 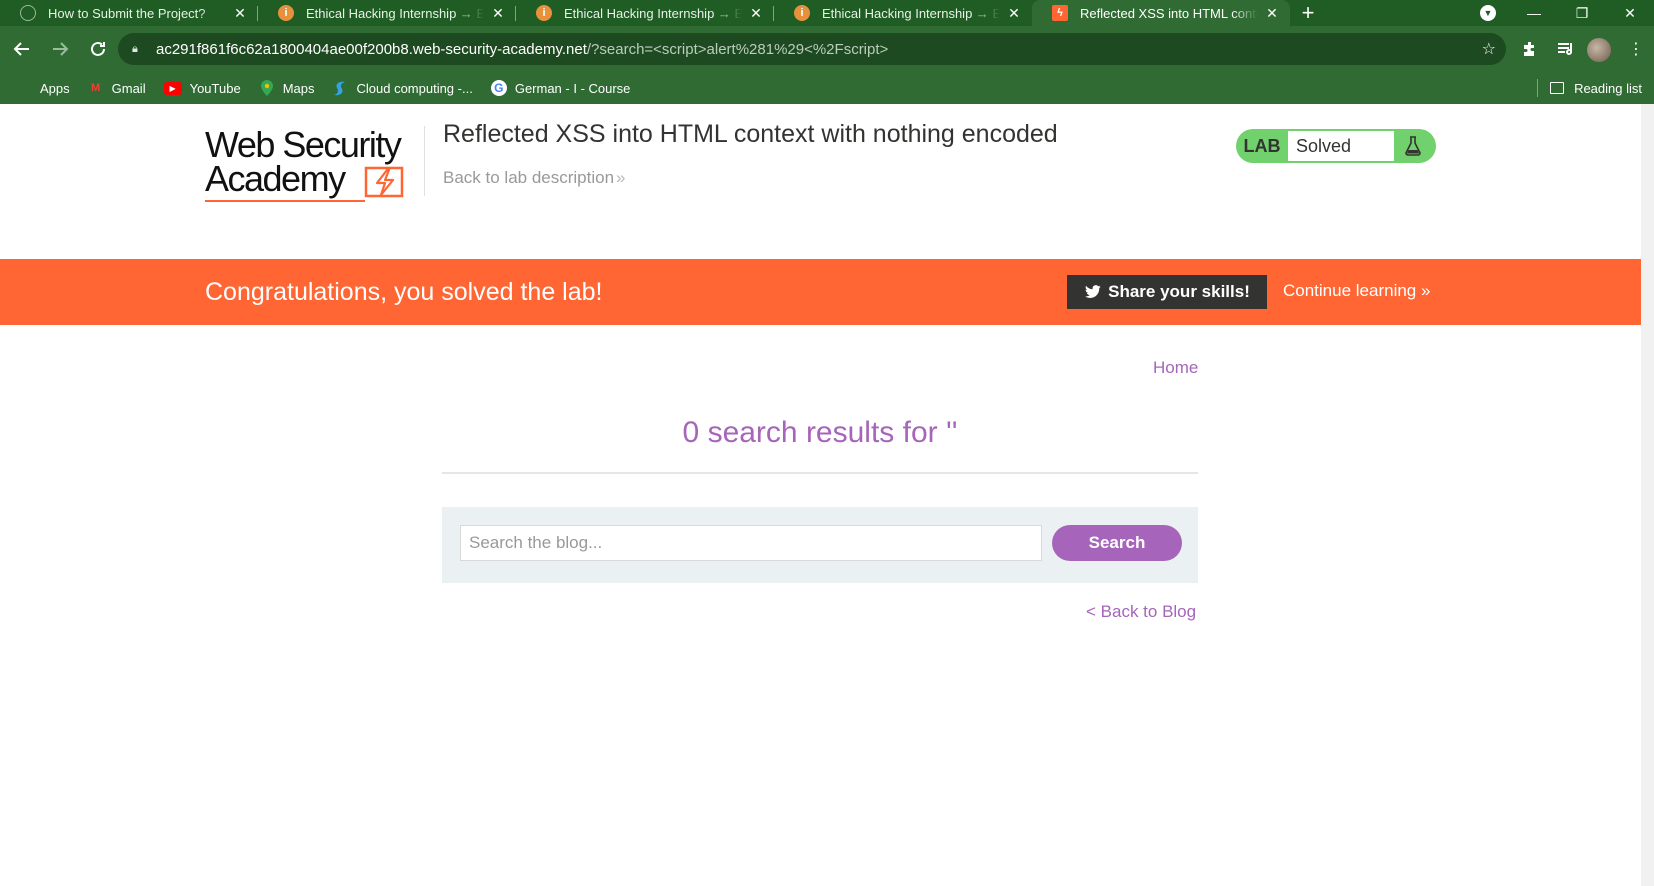 I want to click on chevron-down-icon: ▼, so click(x=1488, y=13).